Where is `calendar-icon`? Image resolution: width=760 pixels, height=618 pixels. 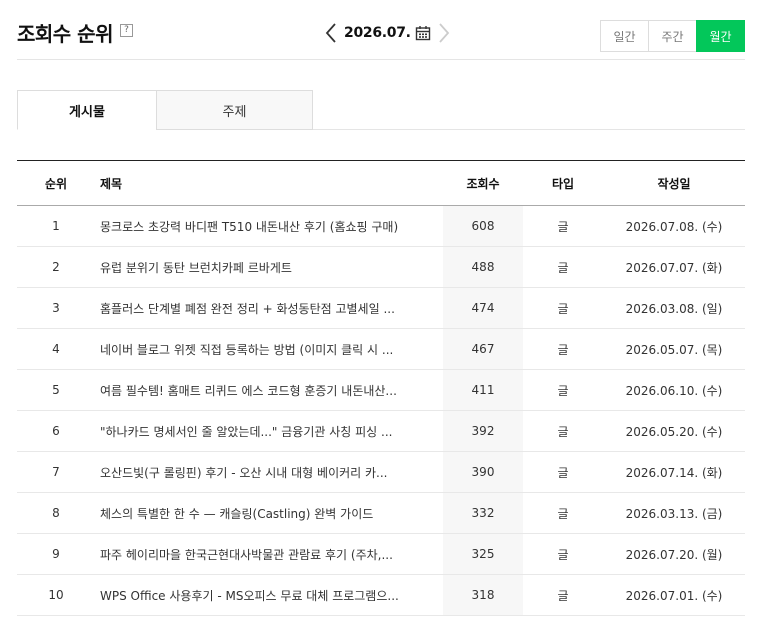 calendar-icon is located at coordinates (423, 33).